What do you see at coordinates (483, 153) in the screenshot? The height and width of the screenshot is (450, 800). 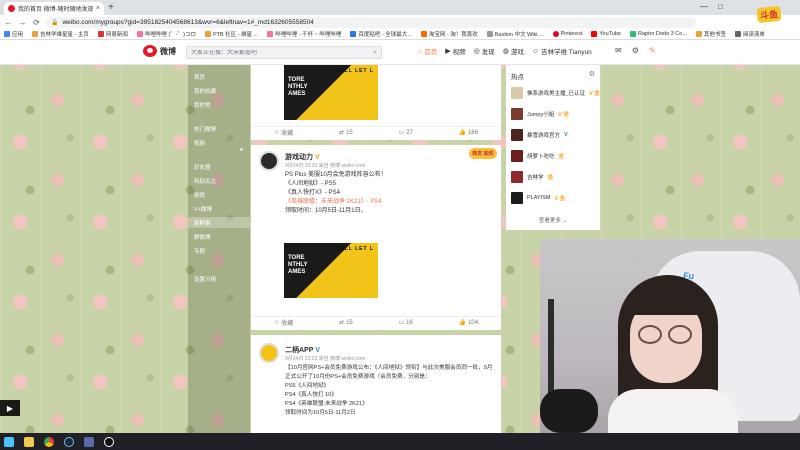 I see `promo-badge: 转发 抽奖` at bounding box center [483, 153].